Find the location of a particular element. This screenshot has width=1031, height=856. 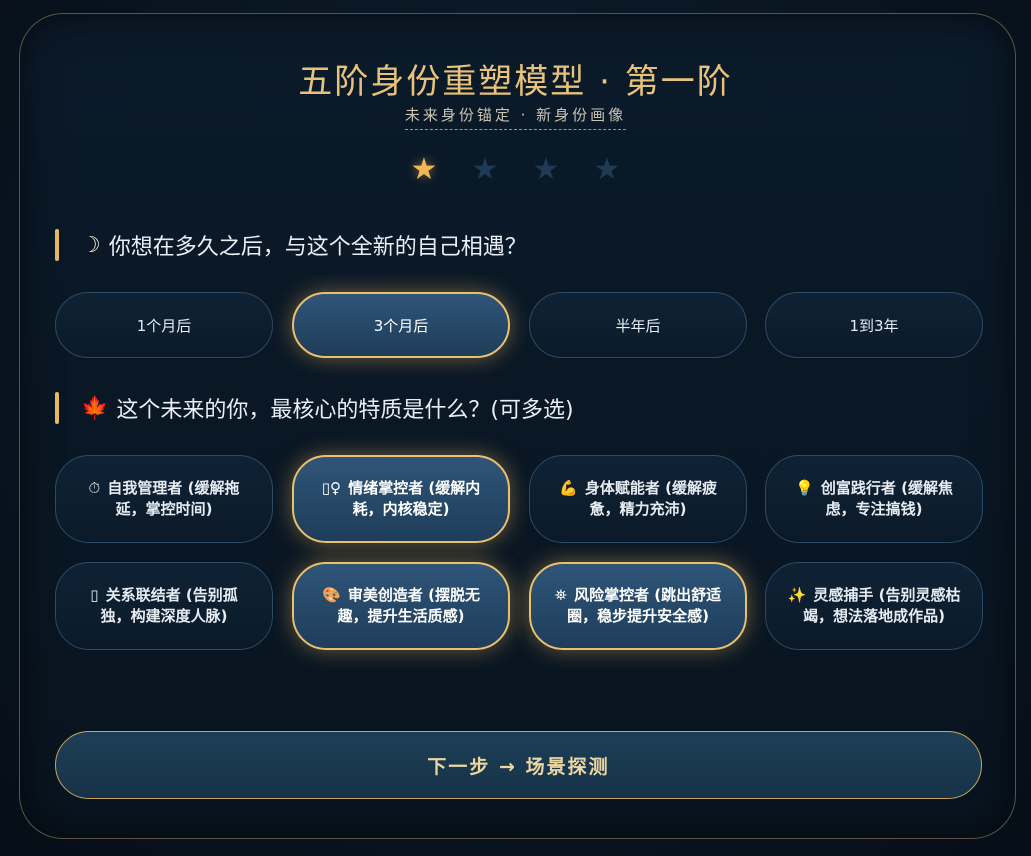

stopwatch-icon: ⏱ is located at coordinates (94, 488).